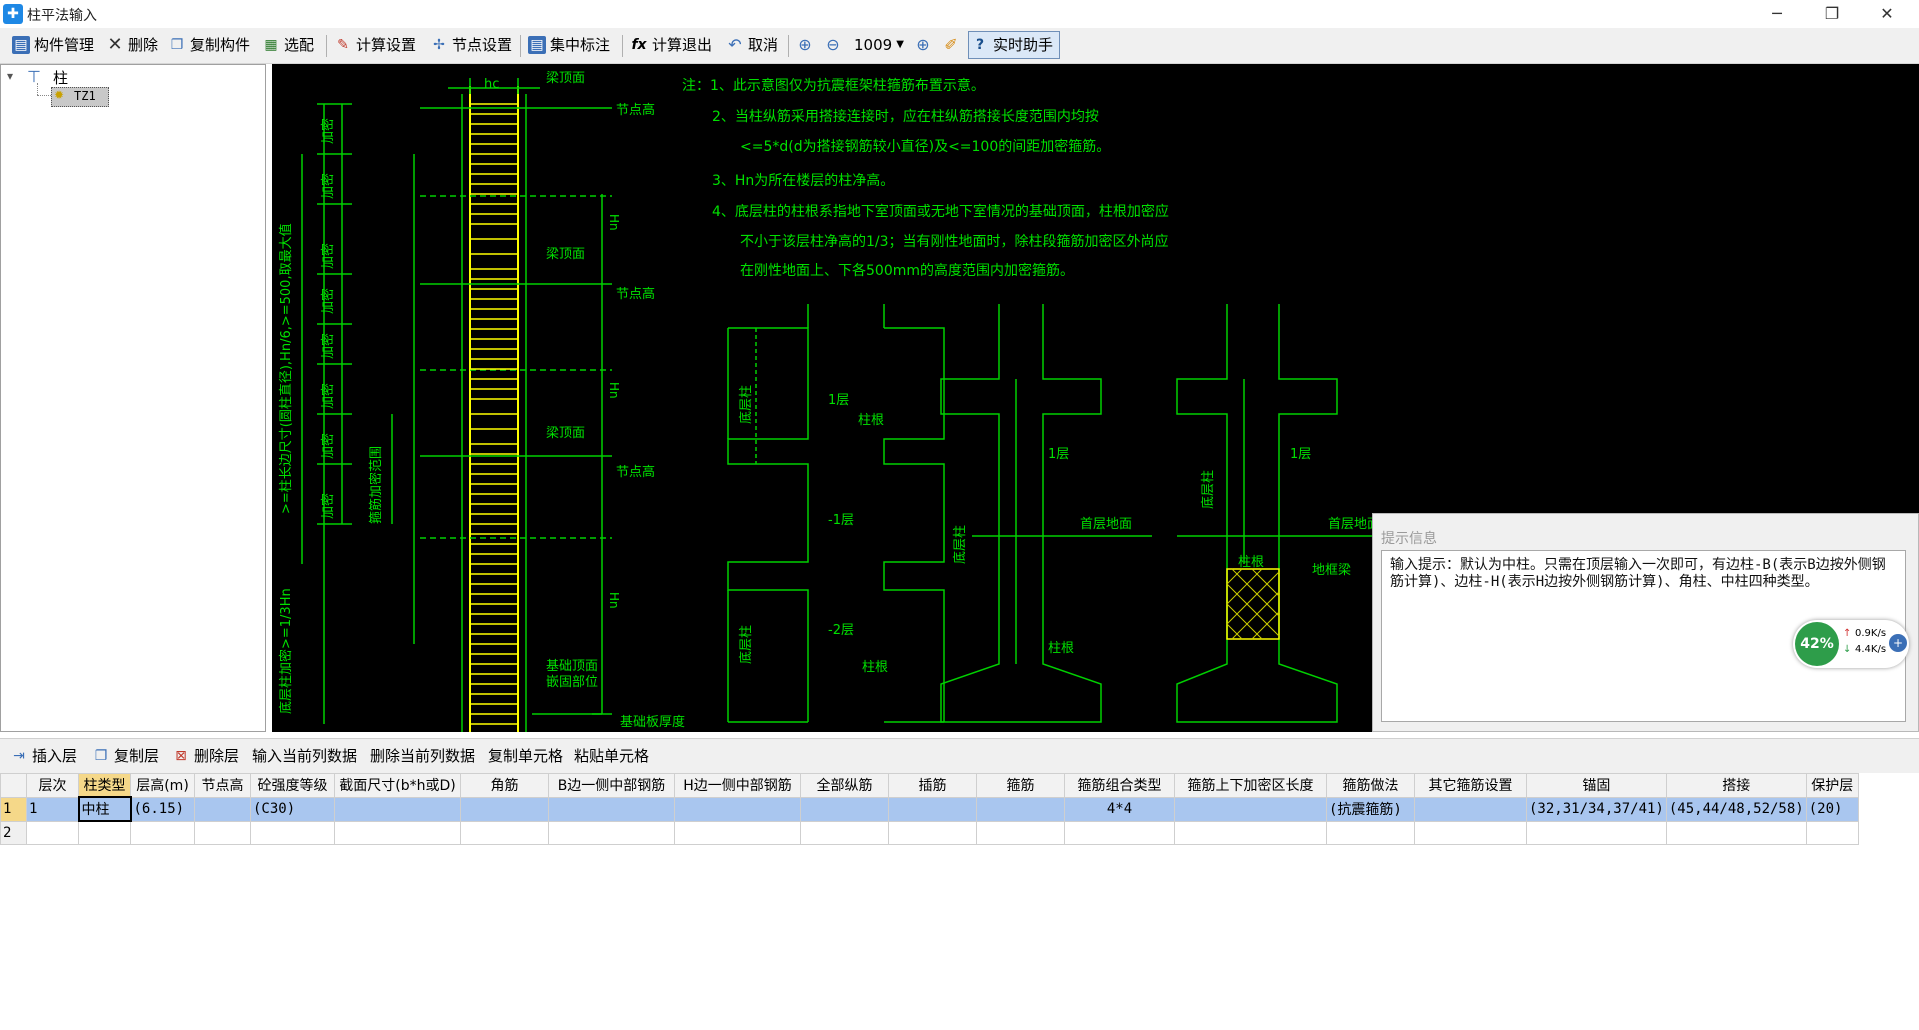  I want to click on calc-settings-button: ✎ 计算设置, so click(375, 45).